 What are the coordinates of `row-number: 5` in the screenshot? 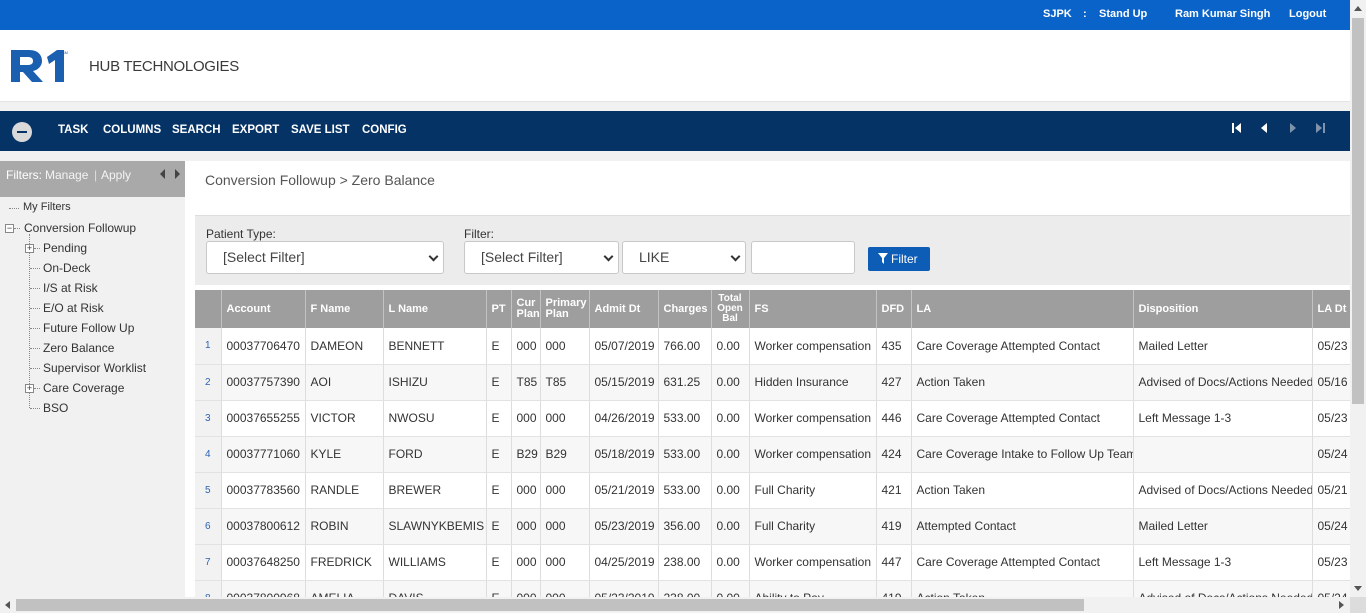 It's located at (208, 490).